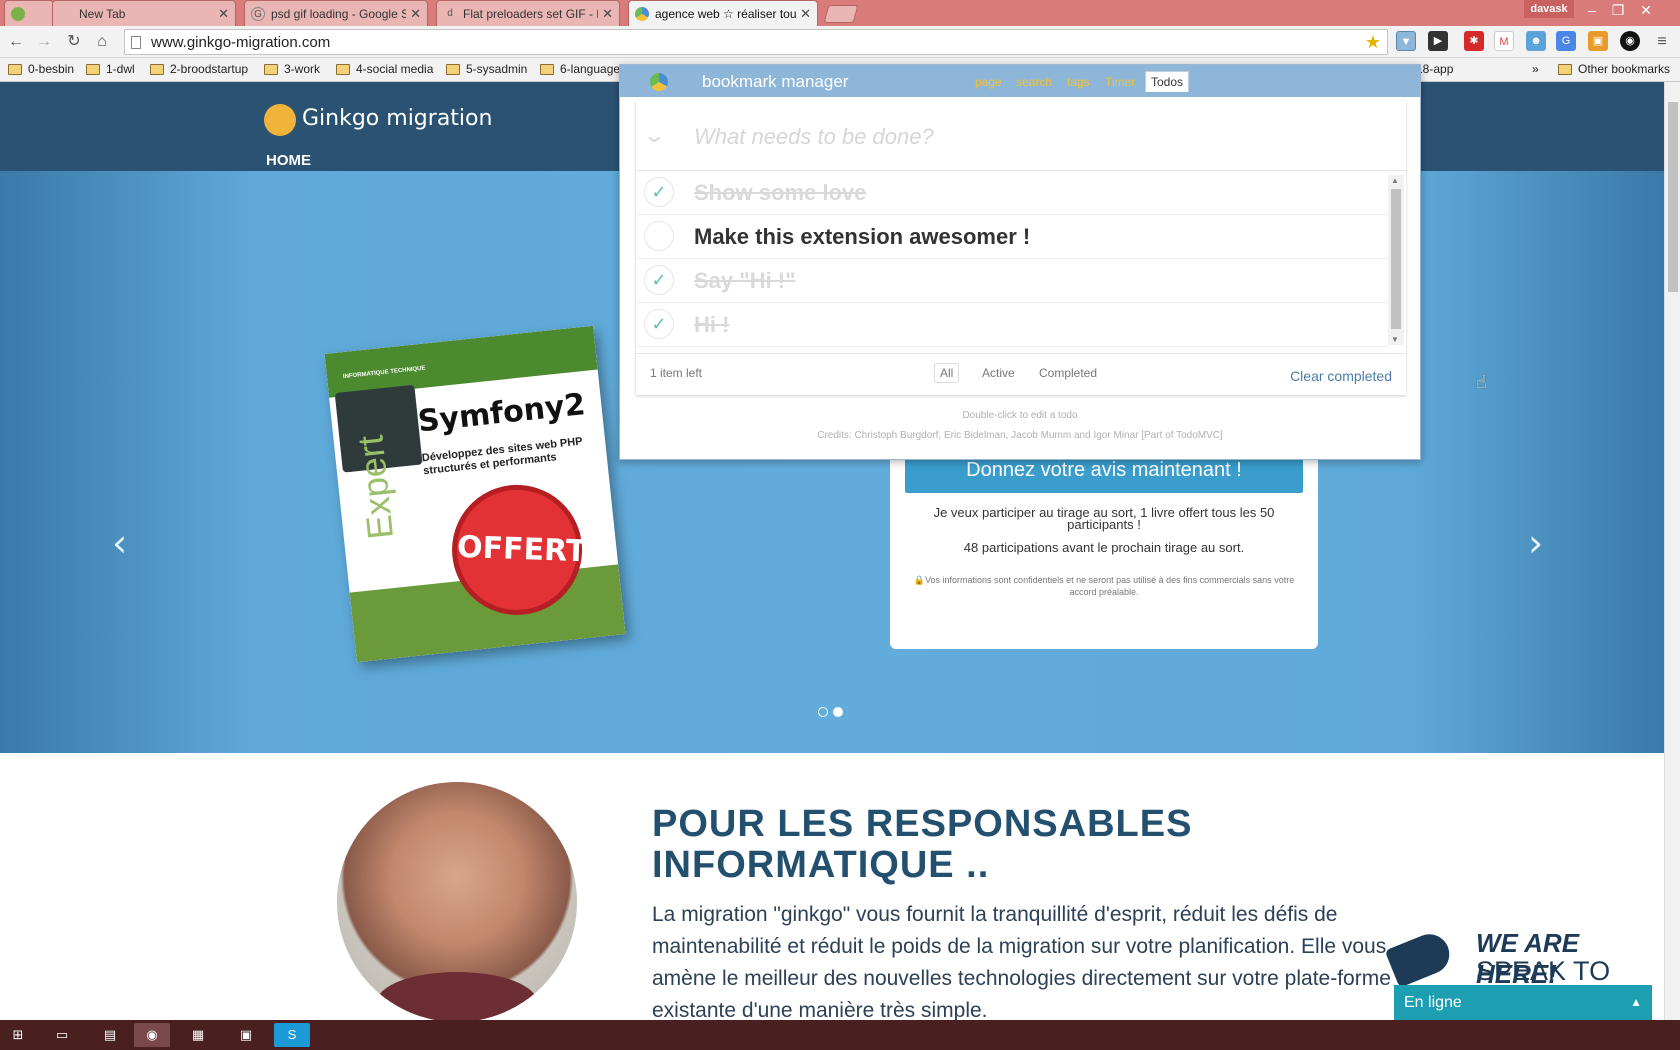  What do you see at coordinates (1034, 82) in the screenshot?
I see `popup-tab-search: search` at bounding box center [1034, 82].